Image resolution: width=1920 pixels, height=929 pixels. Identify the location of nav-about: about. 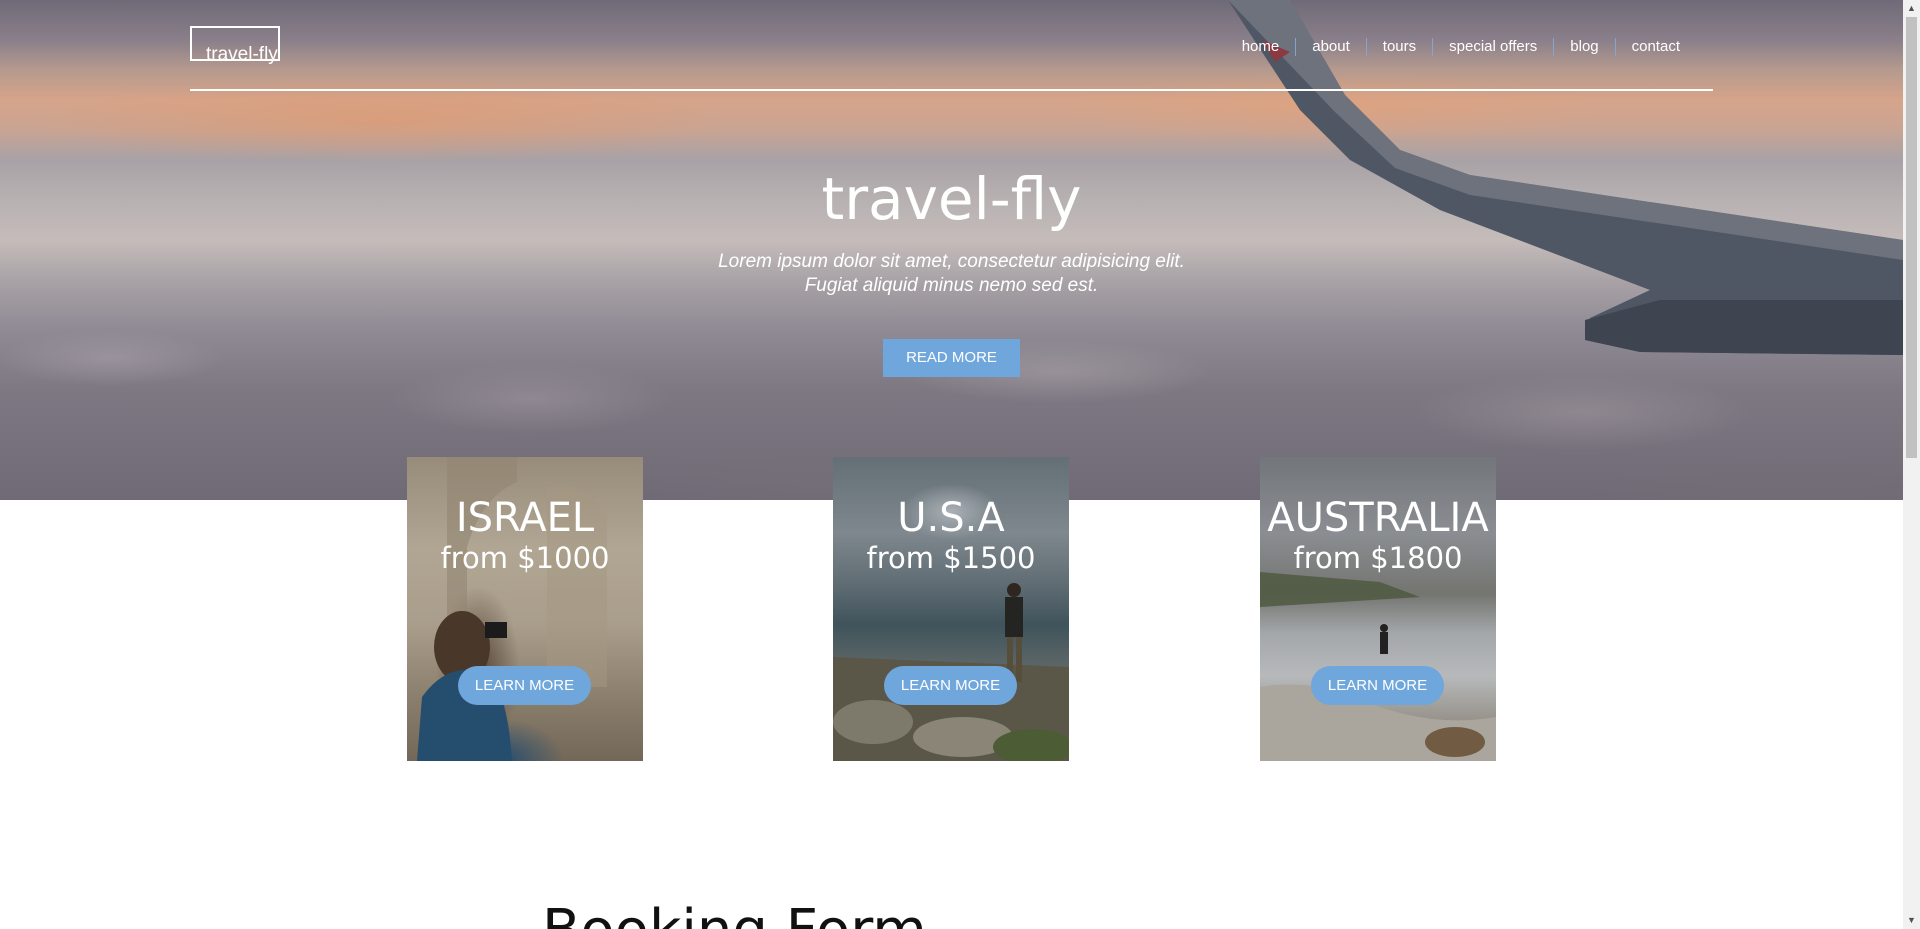
(1330, 47).